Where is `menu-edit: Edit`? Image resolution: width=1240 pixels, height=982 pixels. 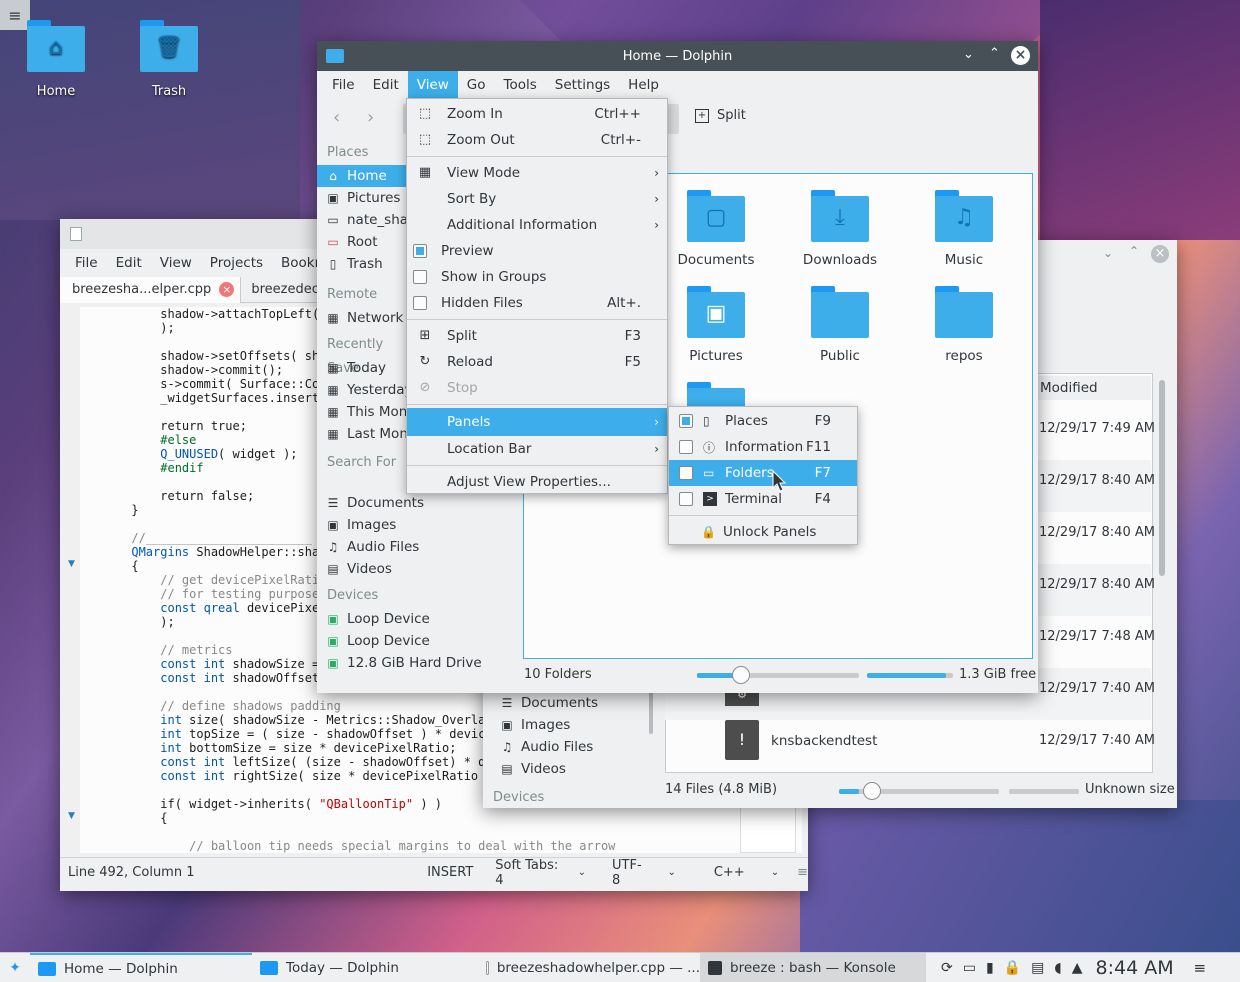 menu-edit: Edit is located at coordinates (386, 85).